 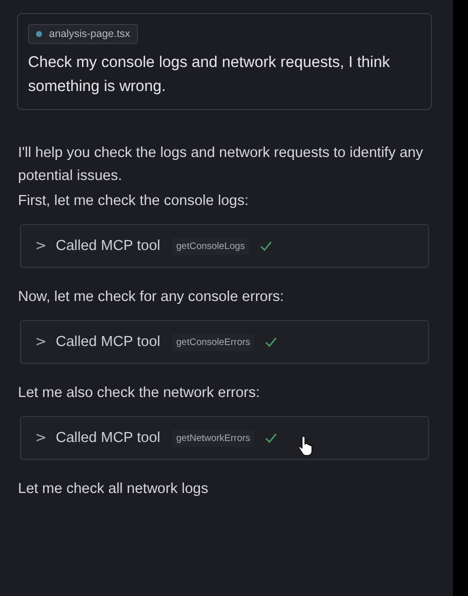 What do you see at coordinates (134, 201) in the screenshot?
I see `assistant-text: First, let me check the console logs:` at bounding box center [134, 201].